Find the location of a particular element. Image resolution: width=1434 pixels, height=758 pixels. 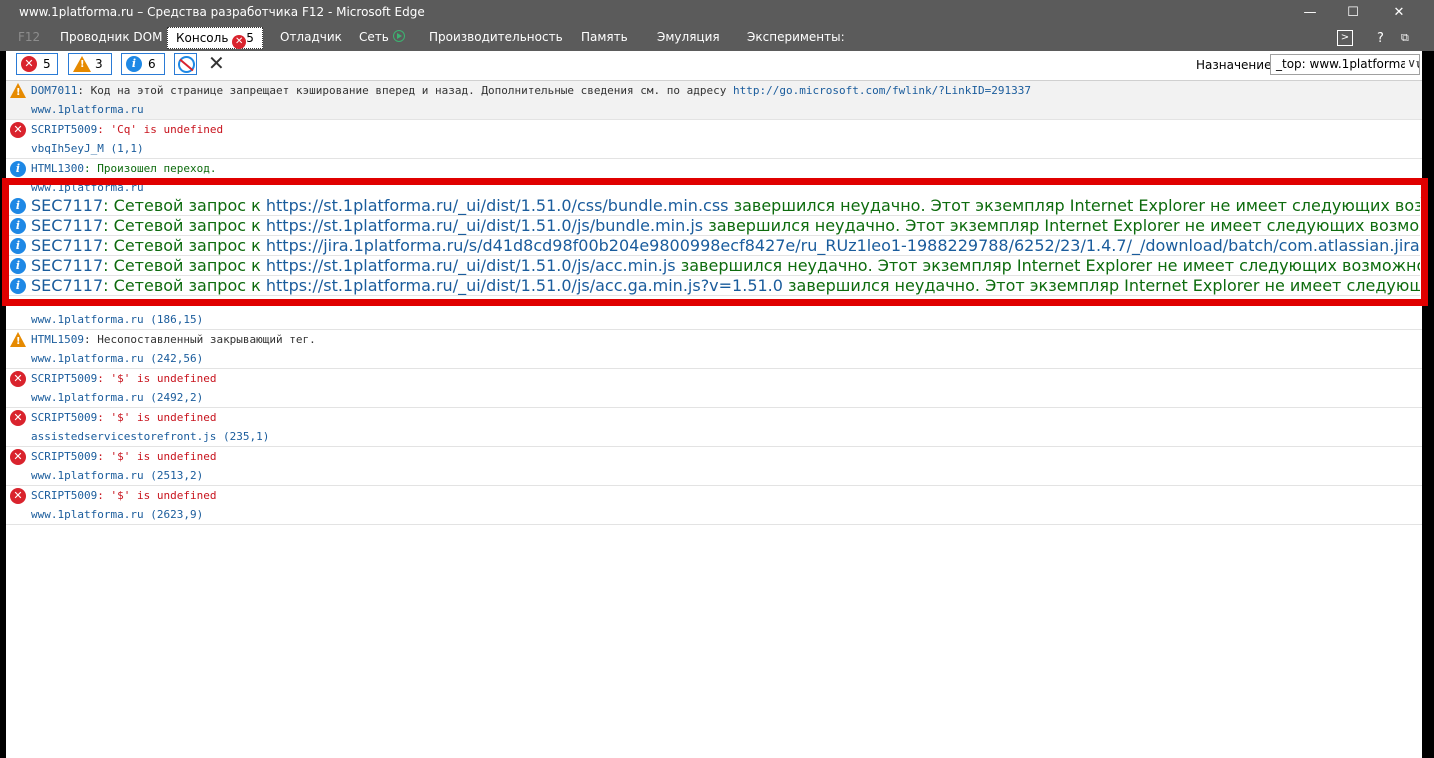

console-message: www.1platforma.ru (186,15) is located at coordinates (714, 320).